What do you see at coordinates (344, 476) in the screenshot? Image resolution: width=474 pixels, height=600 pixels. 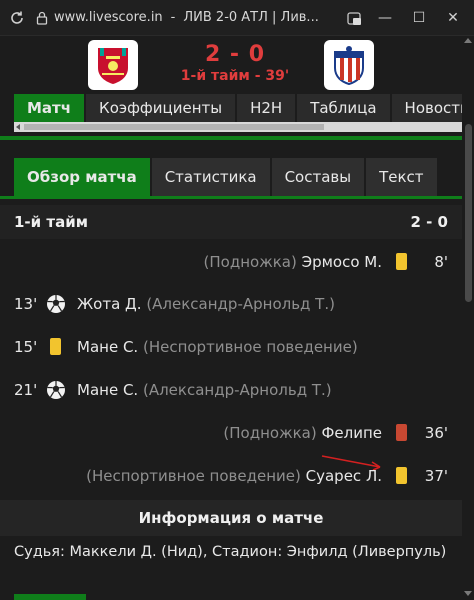 I see `event-player: Суарес Л.` at bounding box center [344, 476].